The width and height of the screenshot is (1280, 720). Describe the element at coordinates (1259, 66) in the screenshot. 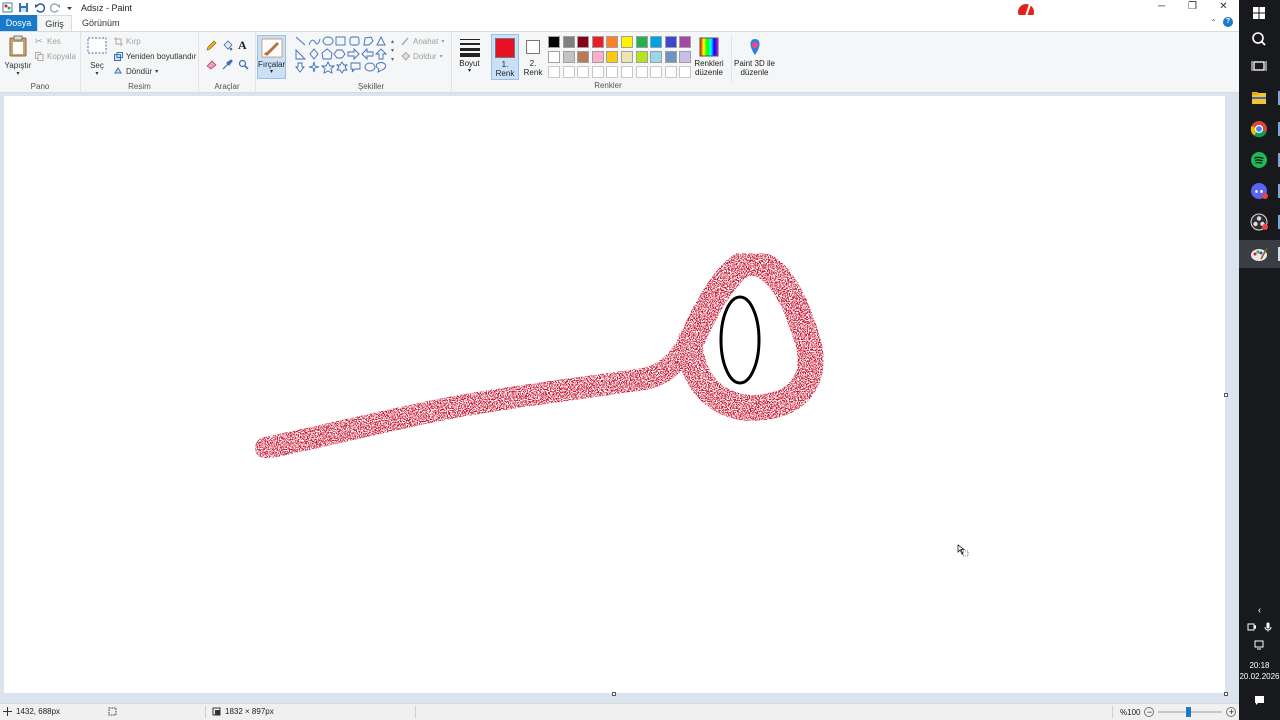

I see `task-view-icon` at that location.